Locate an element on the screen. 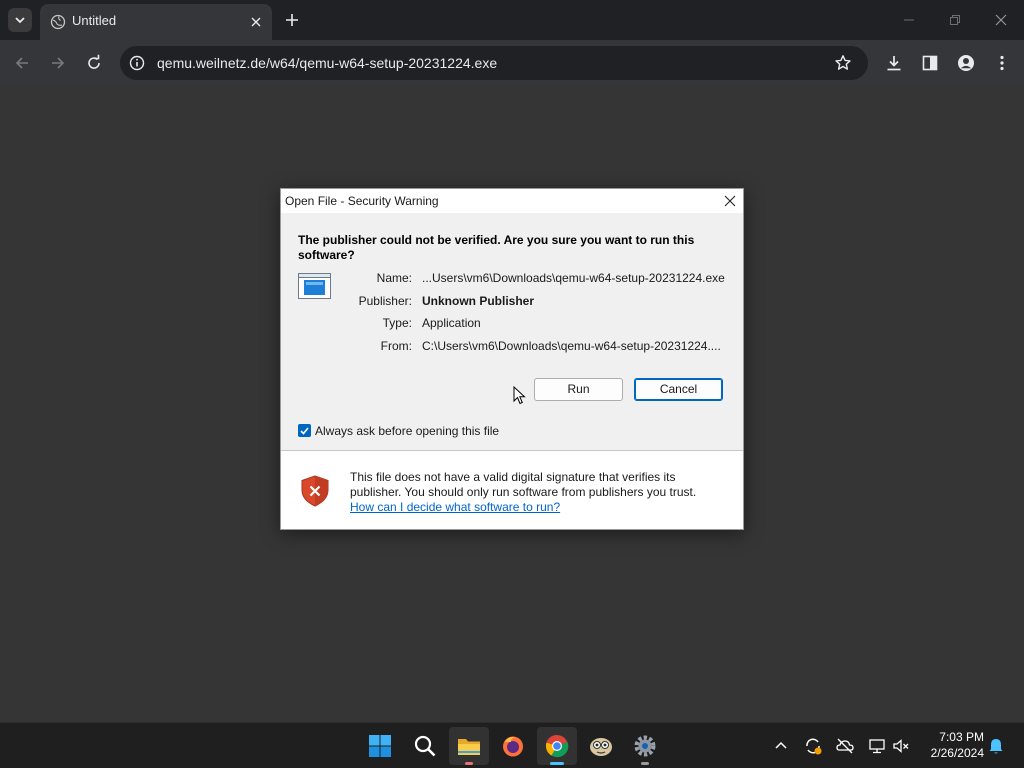 This screenshot has width=1024, height=768. globe-icon is located at coordinates (58, 22).